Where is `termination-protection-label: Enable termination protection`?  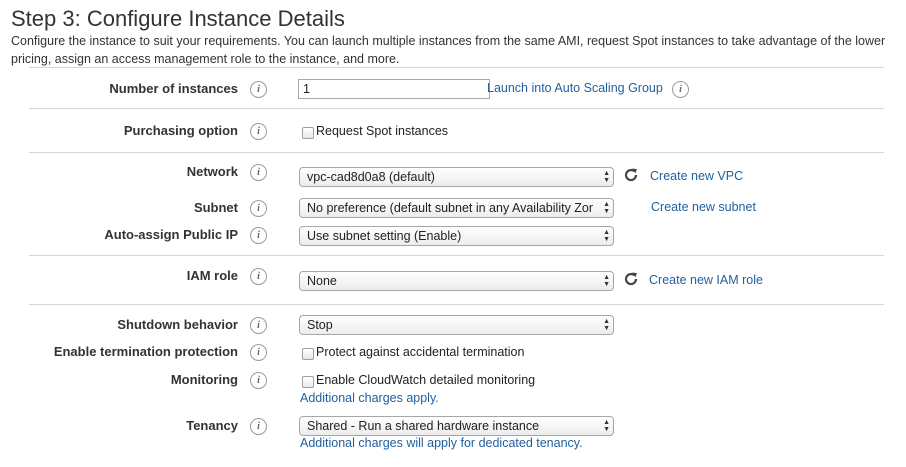
termination-protection-label: Enable termination protection is located at coordinates (145, 351).